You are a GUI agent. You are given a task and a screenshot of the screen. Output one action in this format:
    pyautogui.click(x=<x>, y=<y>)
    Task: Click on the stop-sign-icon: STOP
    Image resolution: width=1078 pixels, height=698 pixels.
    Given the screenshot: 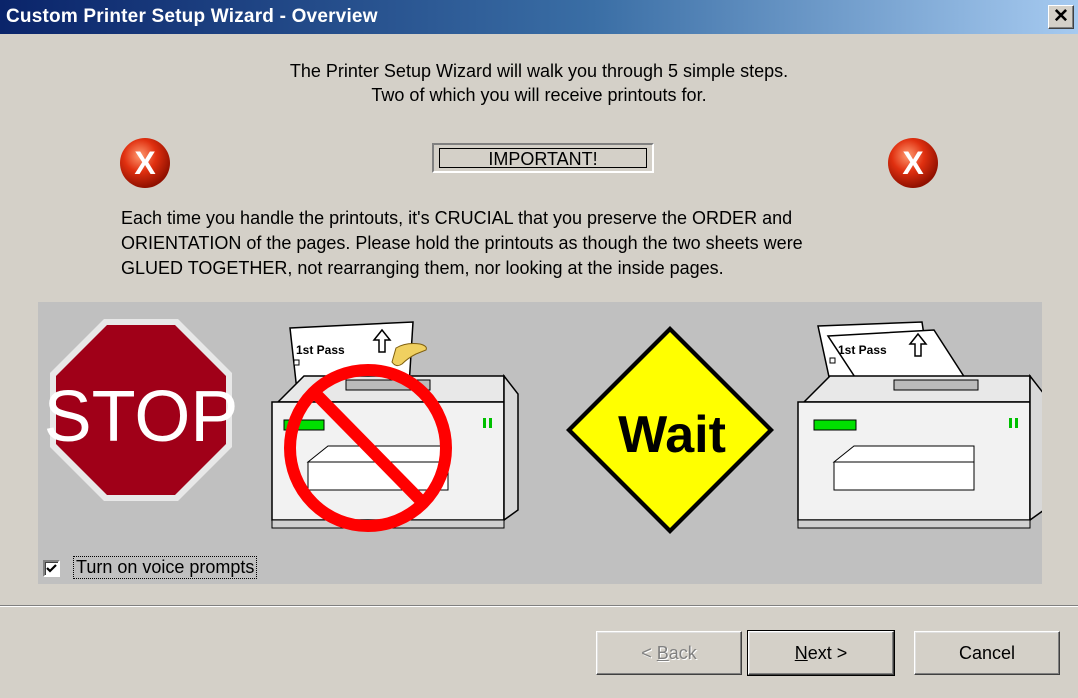 What is the action you would take?
    pyautogui.click(x=141, y=410)
    